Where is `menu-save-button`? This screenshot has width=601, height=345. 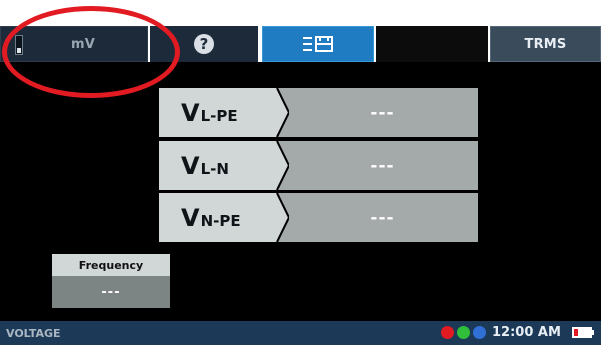
menu-save-button is located at coordinates (318, 44).